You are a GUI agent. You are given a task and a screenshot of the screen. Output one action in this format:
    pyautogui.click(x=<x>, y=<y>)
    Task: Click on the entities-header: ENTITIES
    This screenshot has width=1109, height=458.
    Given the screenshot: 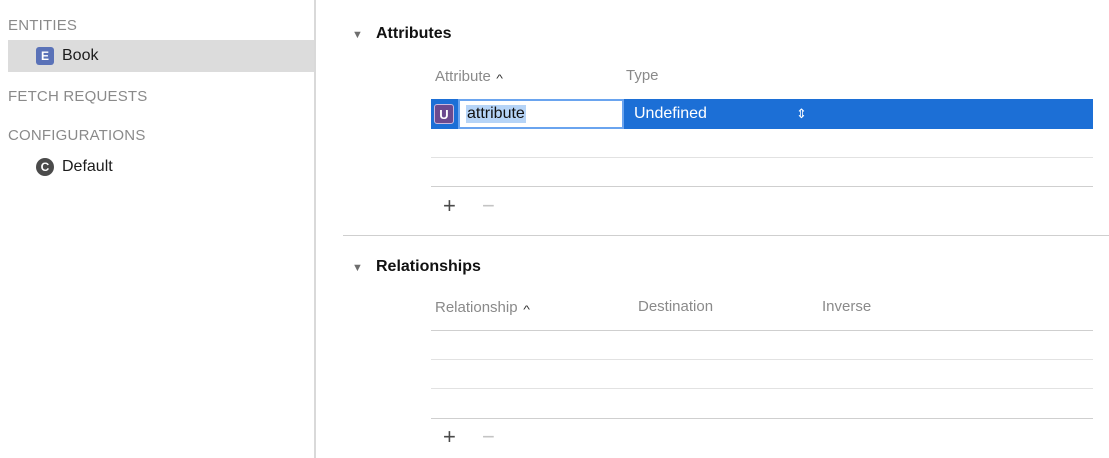 What is the action you would take?
    pyautogui.click(x=43, y=25)
    